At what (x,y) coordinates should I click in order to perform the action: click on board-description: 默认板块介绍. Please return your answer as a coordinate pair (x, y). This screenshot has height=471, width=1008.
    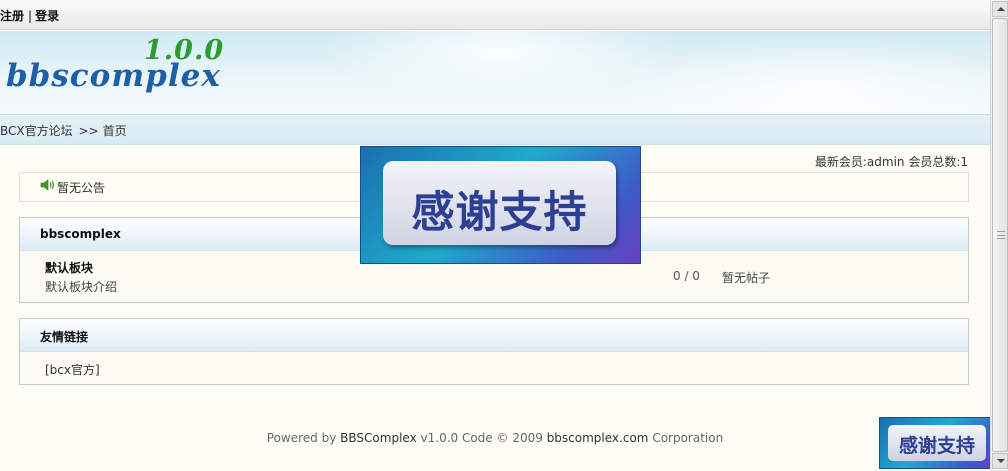
    Looking at the image, I should click on (81, 287).